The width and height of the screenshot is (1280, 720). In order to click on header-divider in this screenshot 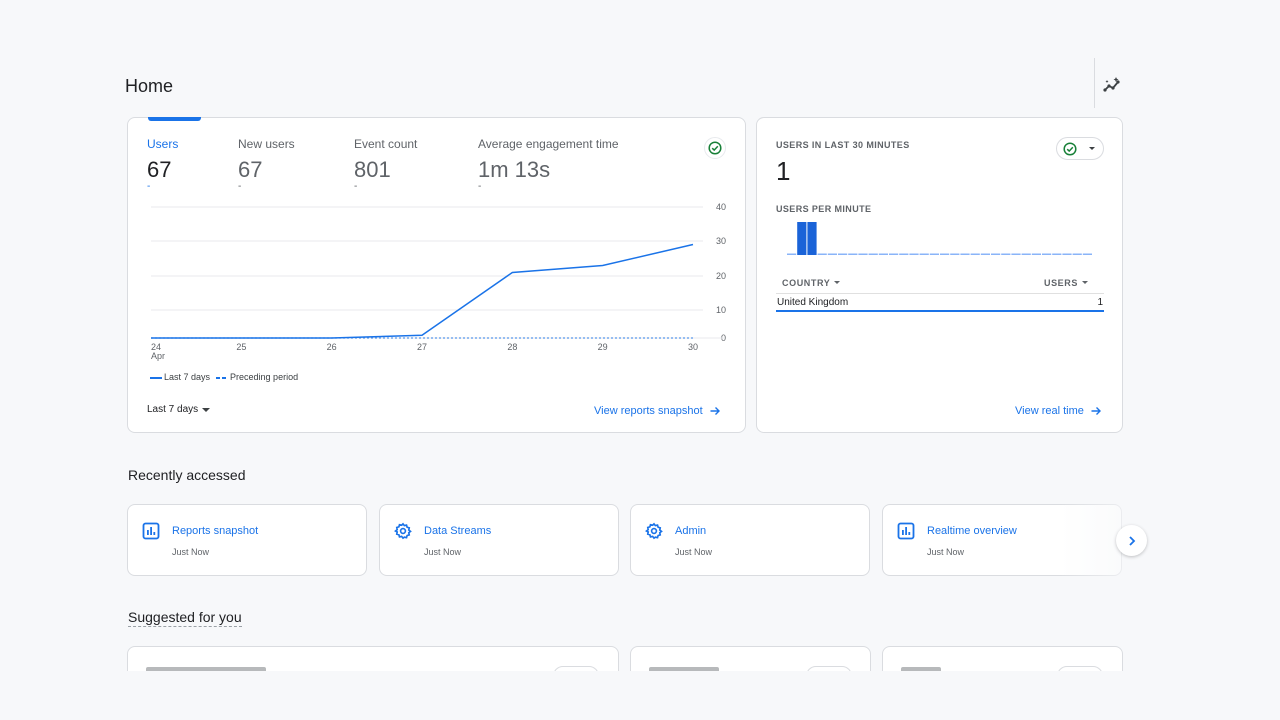, I will do `click(1094, 83)`.